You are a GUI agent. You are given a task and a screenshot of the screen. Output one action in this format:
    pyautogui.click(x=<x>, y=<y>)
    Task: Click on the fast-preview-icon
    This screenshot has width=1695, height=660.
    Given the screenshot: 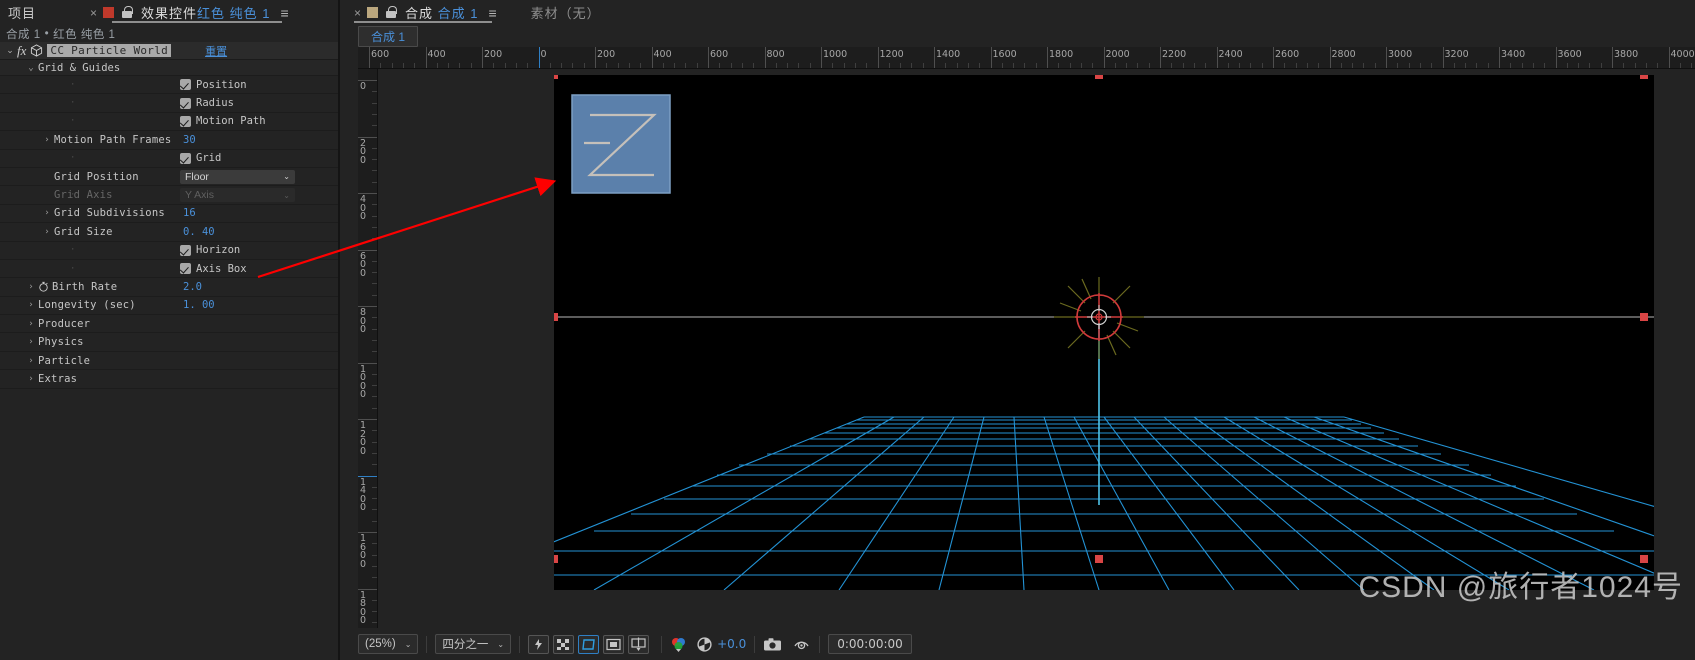 What is the action you would take?
    pyautogui.click(x=539, y=644)
    